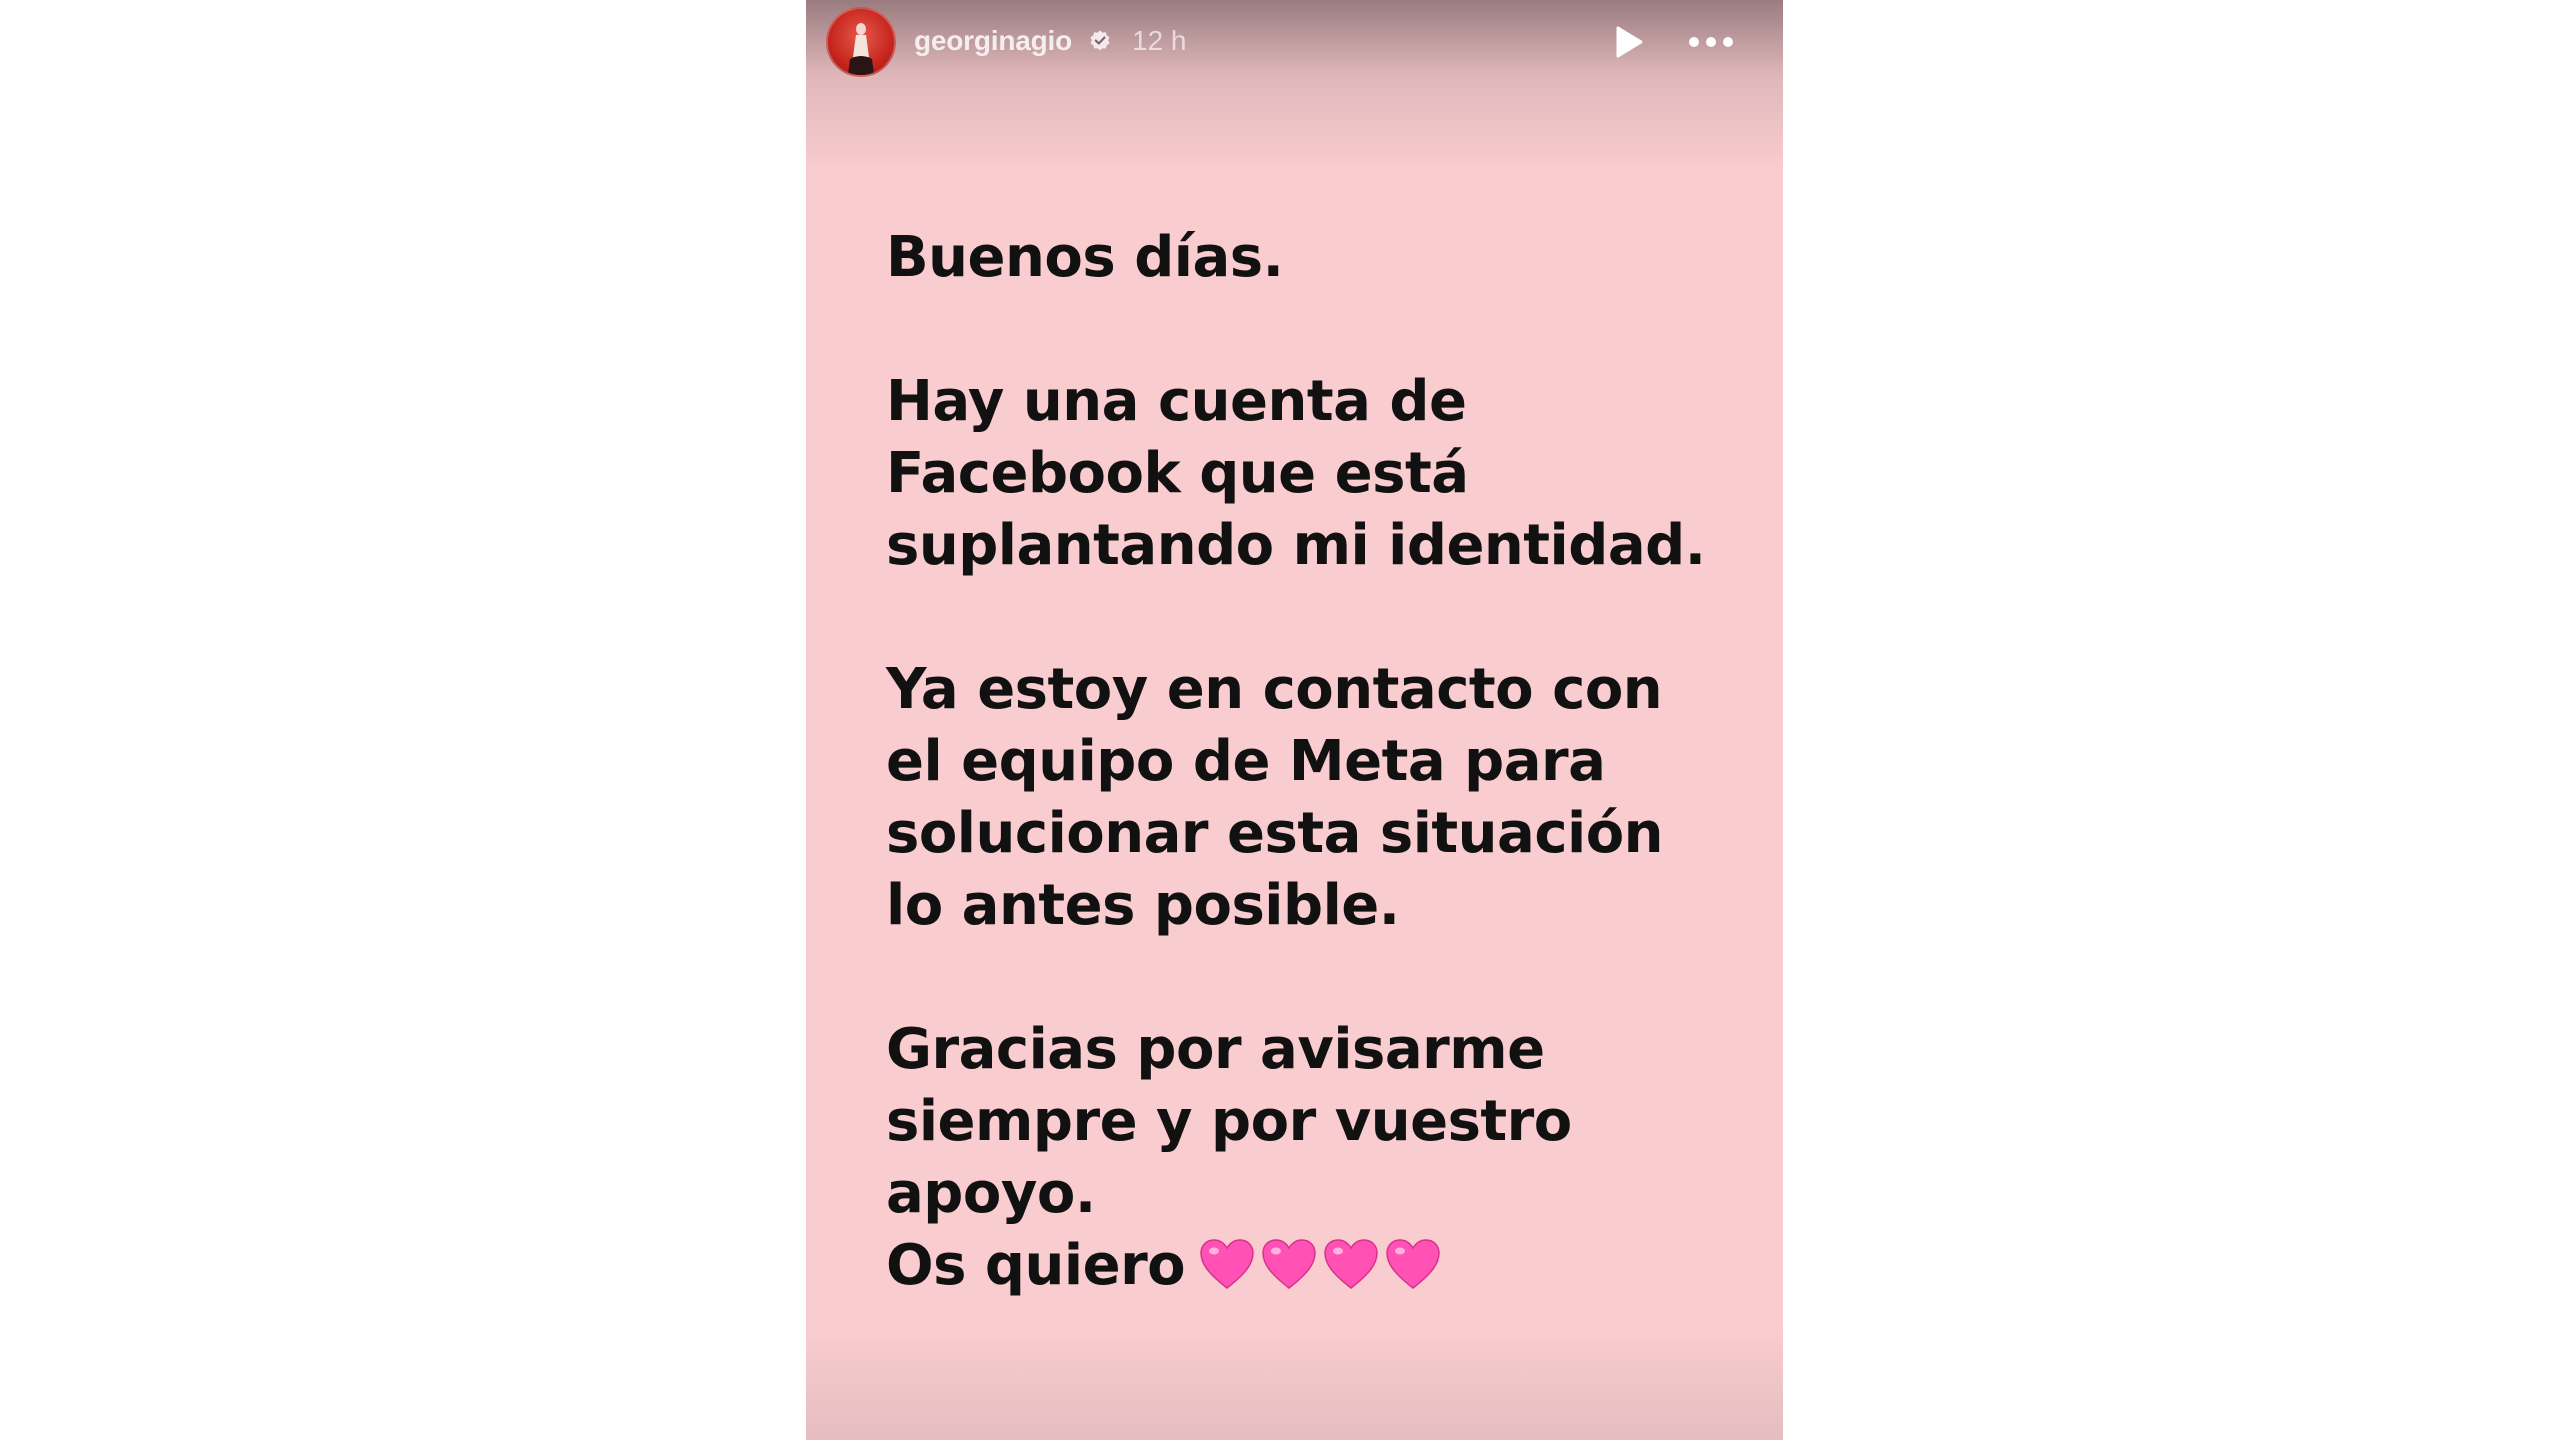 The height and width of the screenshot is (1440, 2560). What do you see at coordinates (1100, 40) in the screenshot?
I see `verified-badge-icon` at bounding box center [1100, 40].